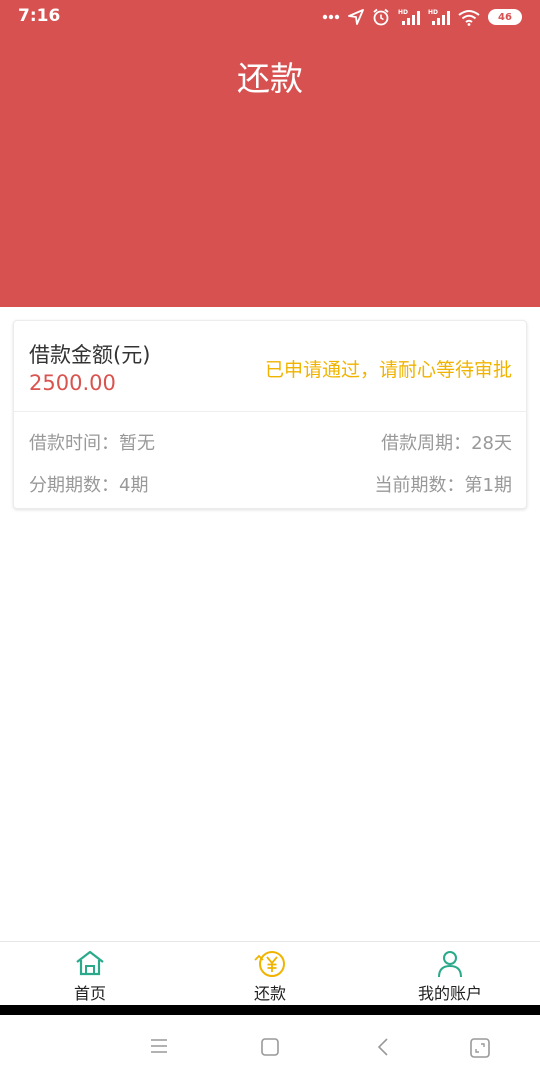 This screenshot has width=540, height=1080. What do you see at coordinates (409, 17) in the screenshot?
I see `signal-hd-icon: HD` at bounding box center [409, 17].